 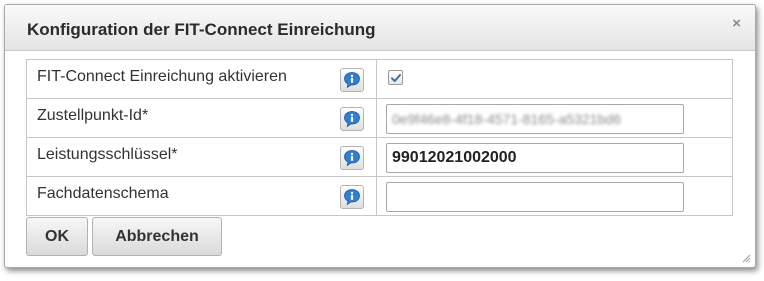 What do you see at coordinates (506, 119) in the screenshot?
I see `zustellpunkt-id-value: 0e9f46e8-4f18-4571-8165-a5321bd6` at bounding box center [506, 119].